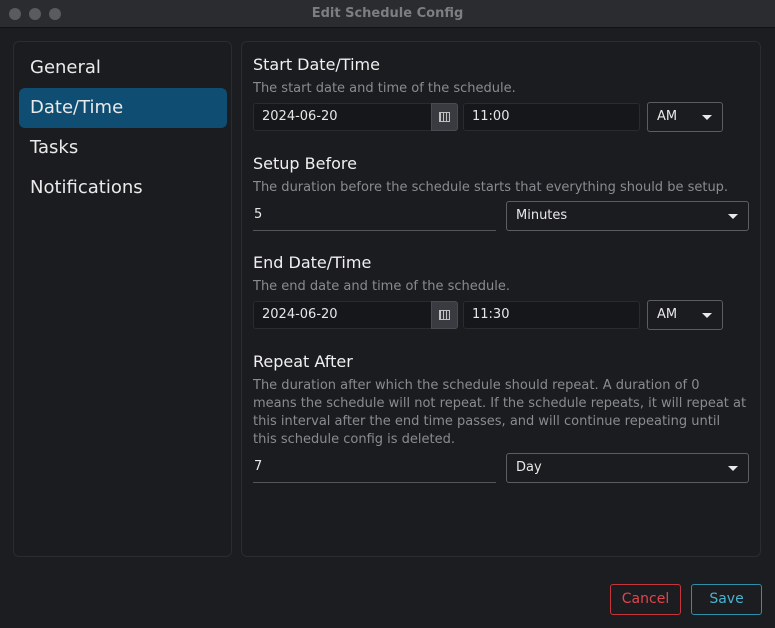 The width and height of the screenshot is (775, 628). What do you see at coordinates (667, 314) in the screenshot?
I see `end-ampm-value: AM` at bounding box center [667, 314].